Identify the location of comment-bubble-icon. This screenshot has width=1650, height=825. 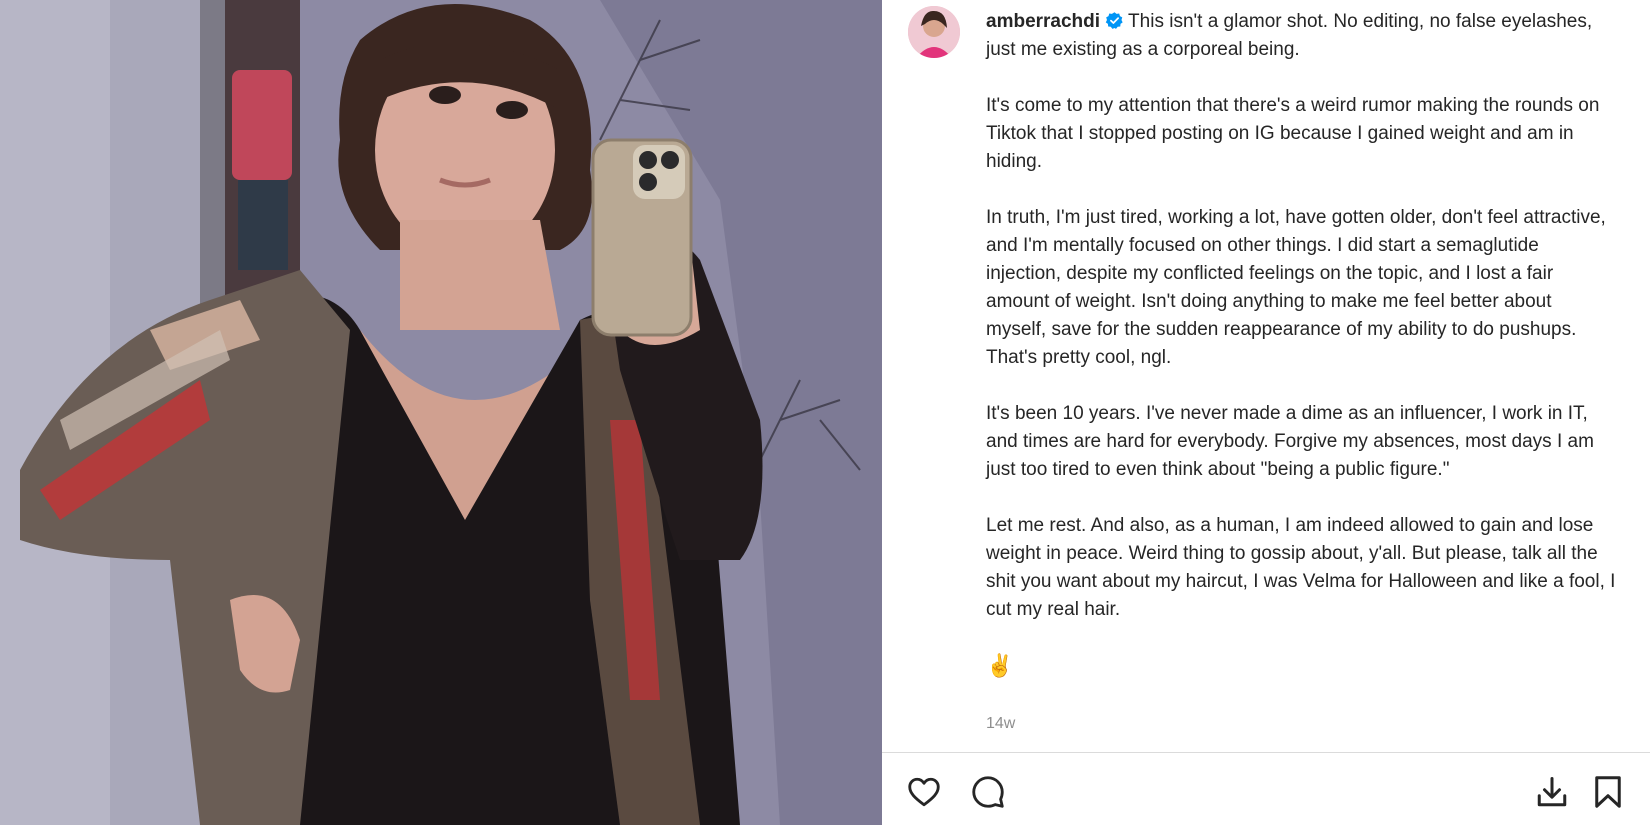
(988, 792).